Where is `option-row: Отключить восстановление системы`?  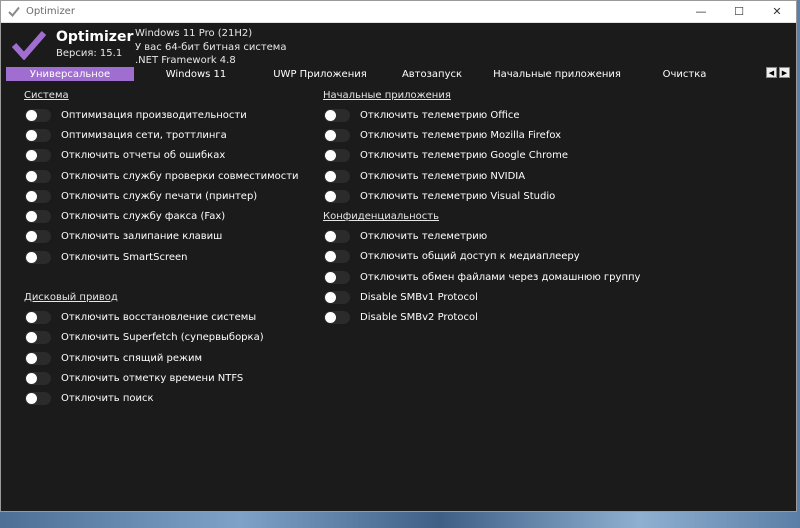 option-row: Отключить восстановление системы is located at coordinates (161, 317).